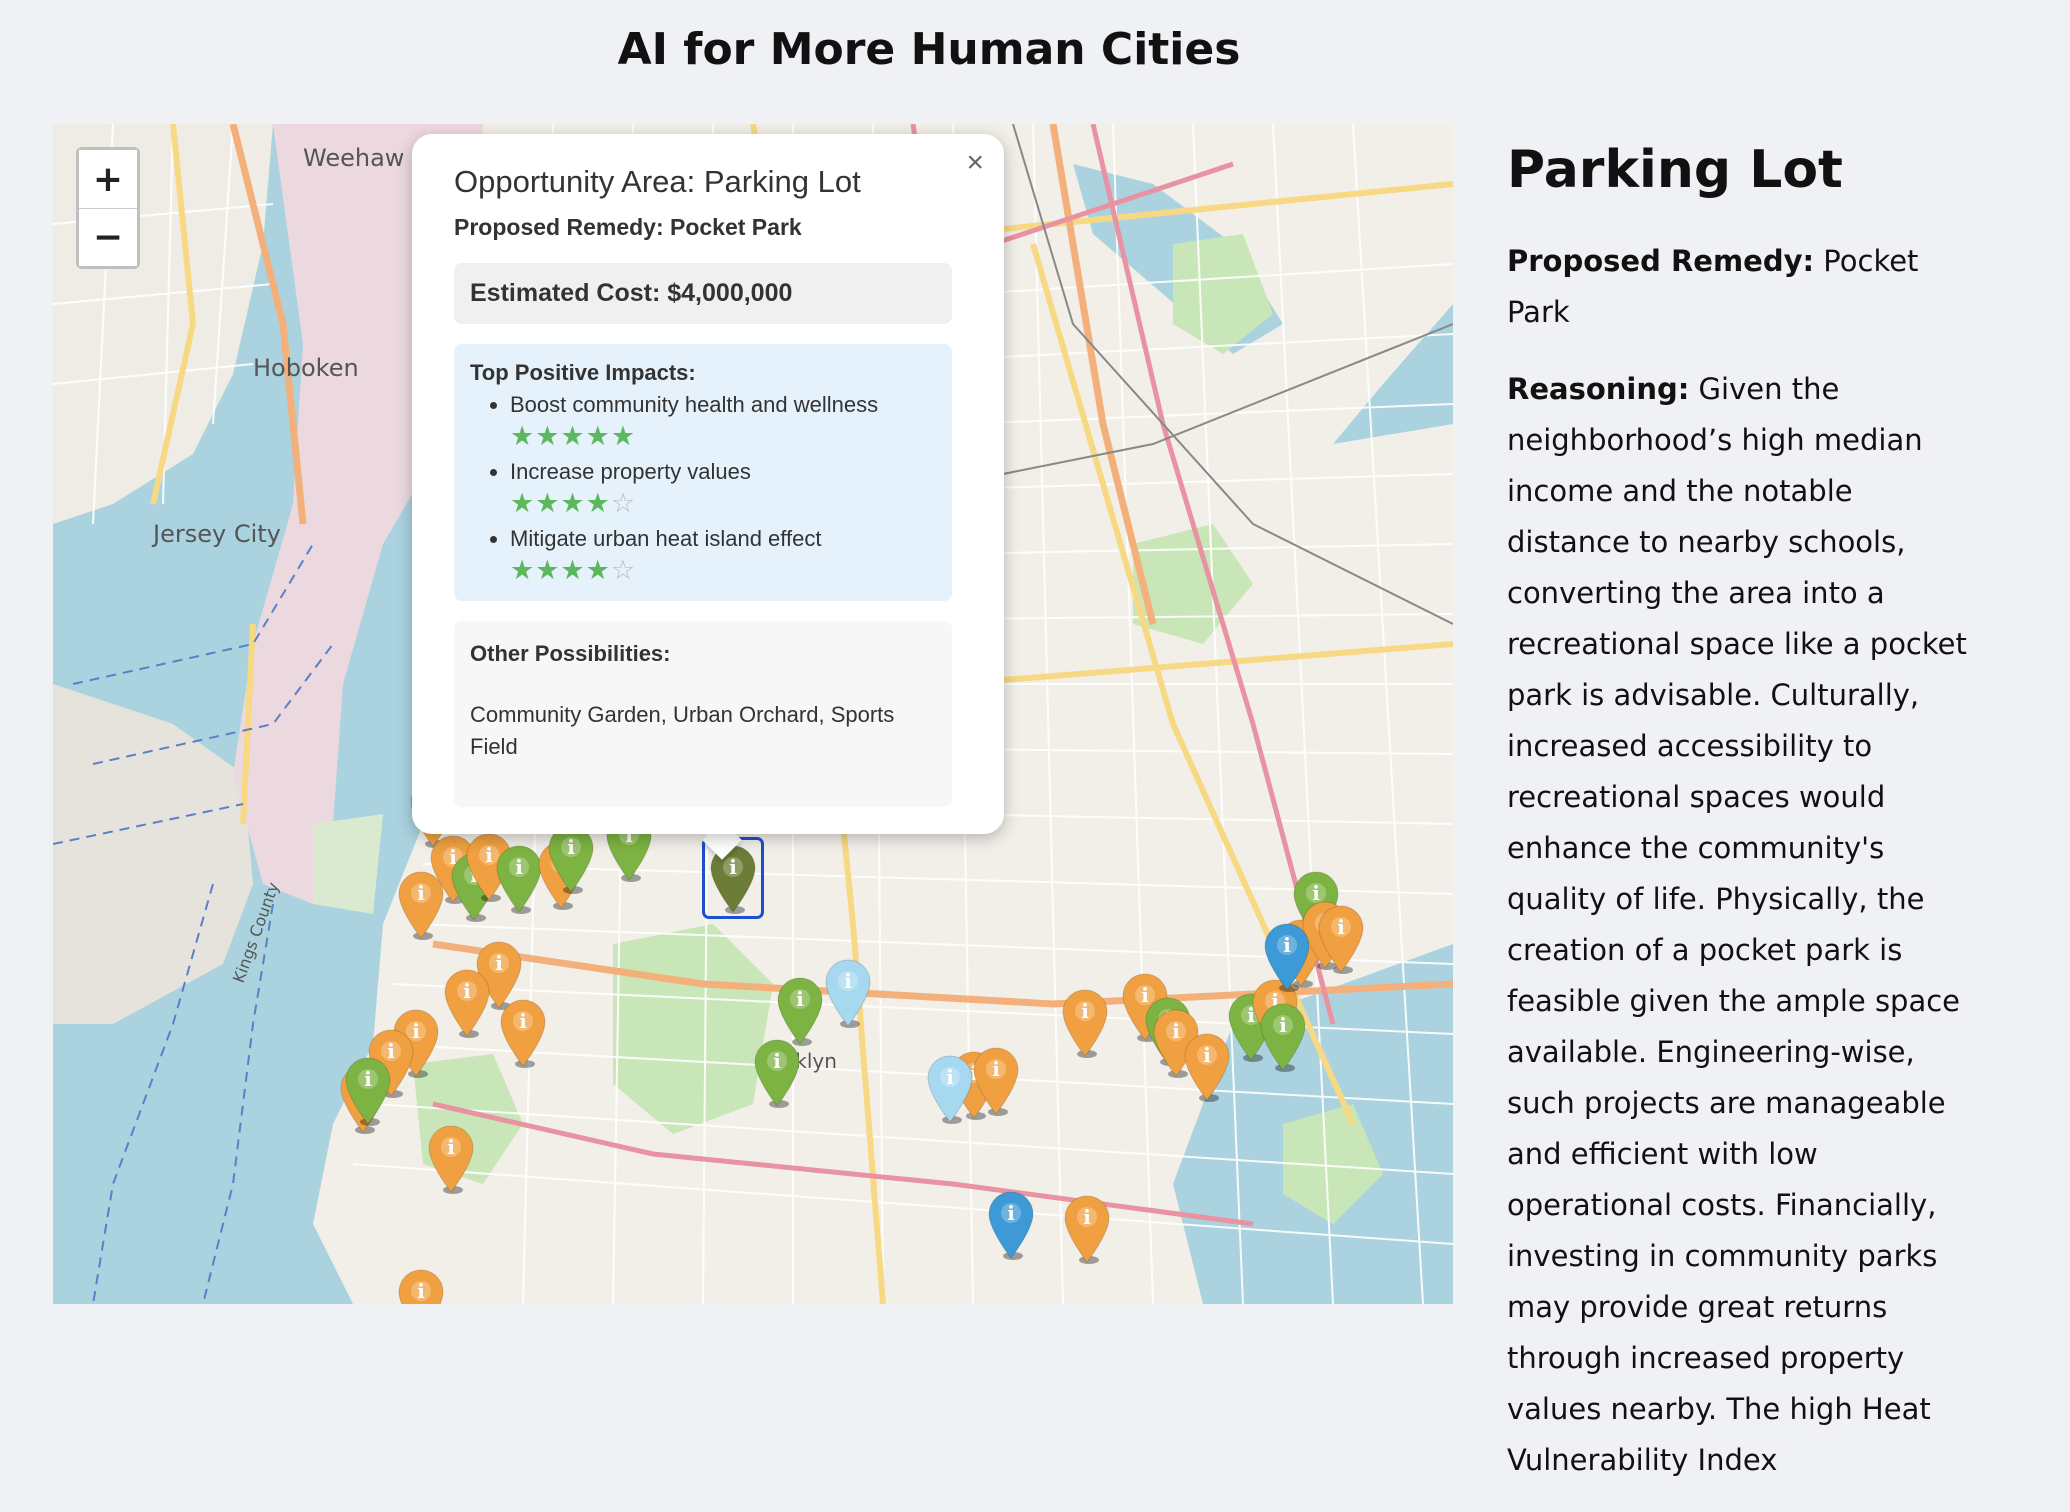  Describe the element at coordinates (628, 227) in the screenshot. I see `popup-remedy: Proposed Remedy: Pocket Park` at that location.